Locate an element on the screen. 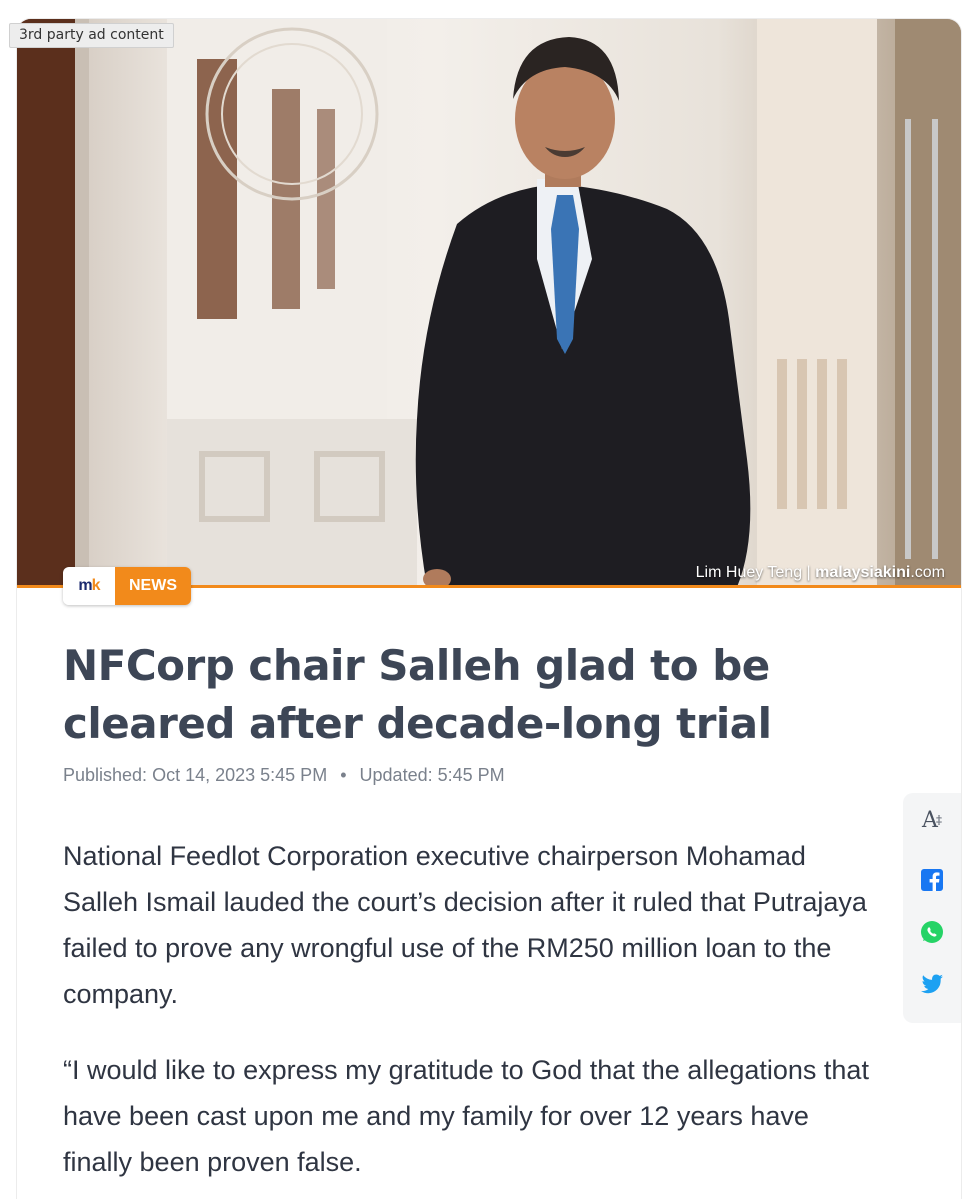 The width and height of the screenshot is (980, 1199). share-rail: A ‡ is located at coordinates (932, 908).